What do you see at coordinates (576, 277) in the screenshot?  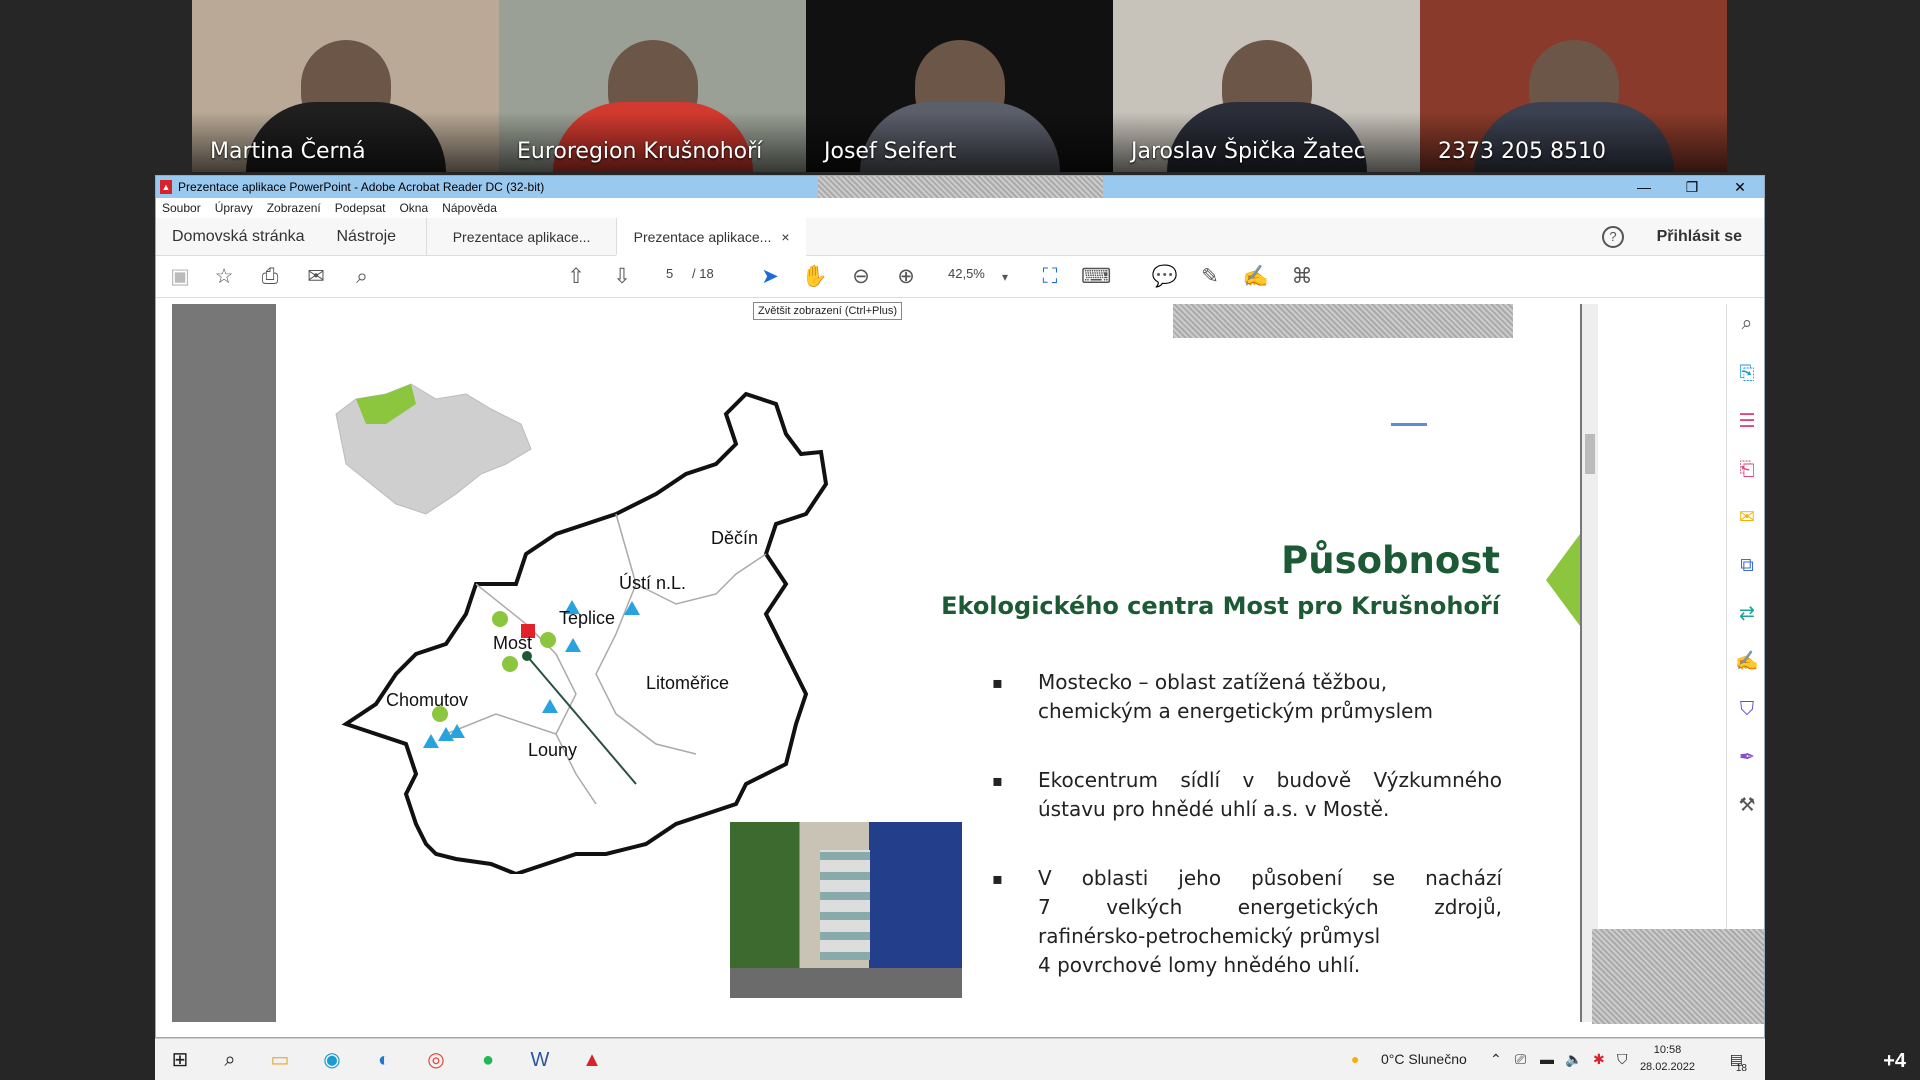 I see `page-up-icon: ⇧` at bounding box center [576, 277].